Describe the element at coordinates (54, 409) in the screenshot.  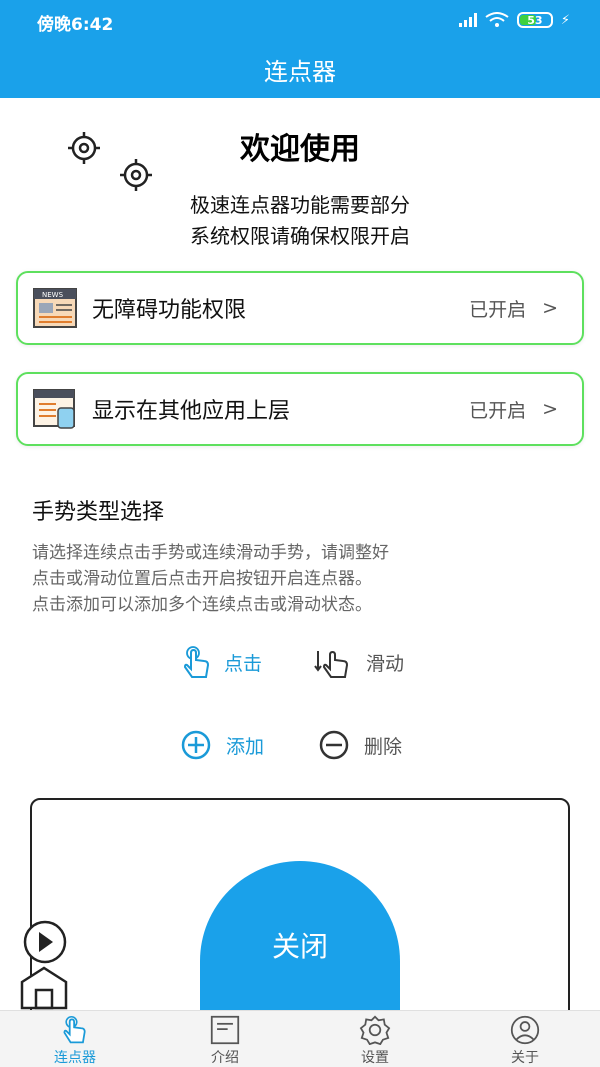
I see `overlay-window-icon` at that location.